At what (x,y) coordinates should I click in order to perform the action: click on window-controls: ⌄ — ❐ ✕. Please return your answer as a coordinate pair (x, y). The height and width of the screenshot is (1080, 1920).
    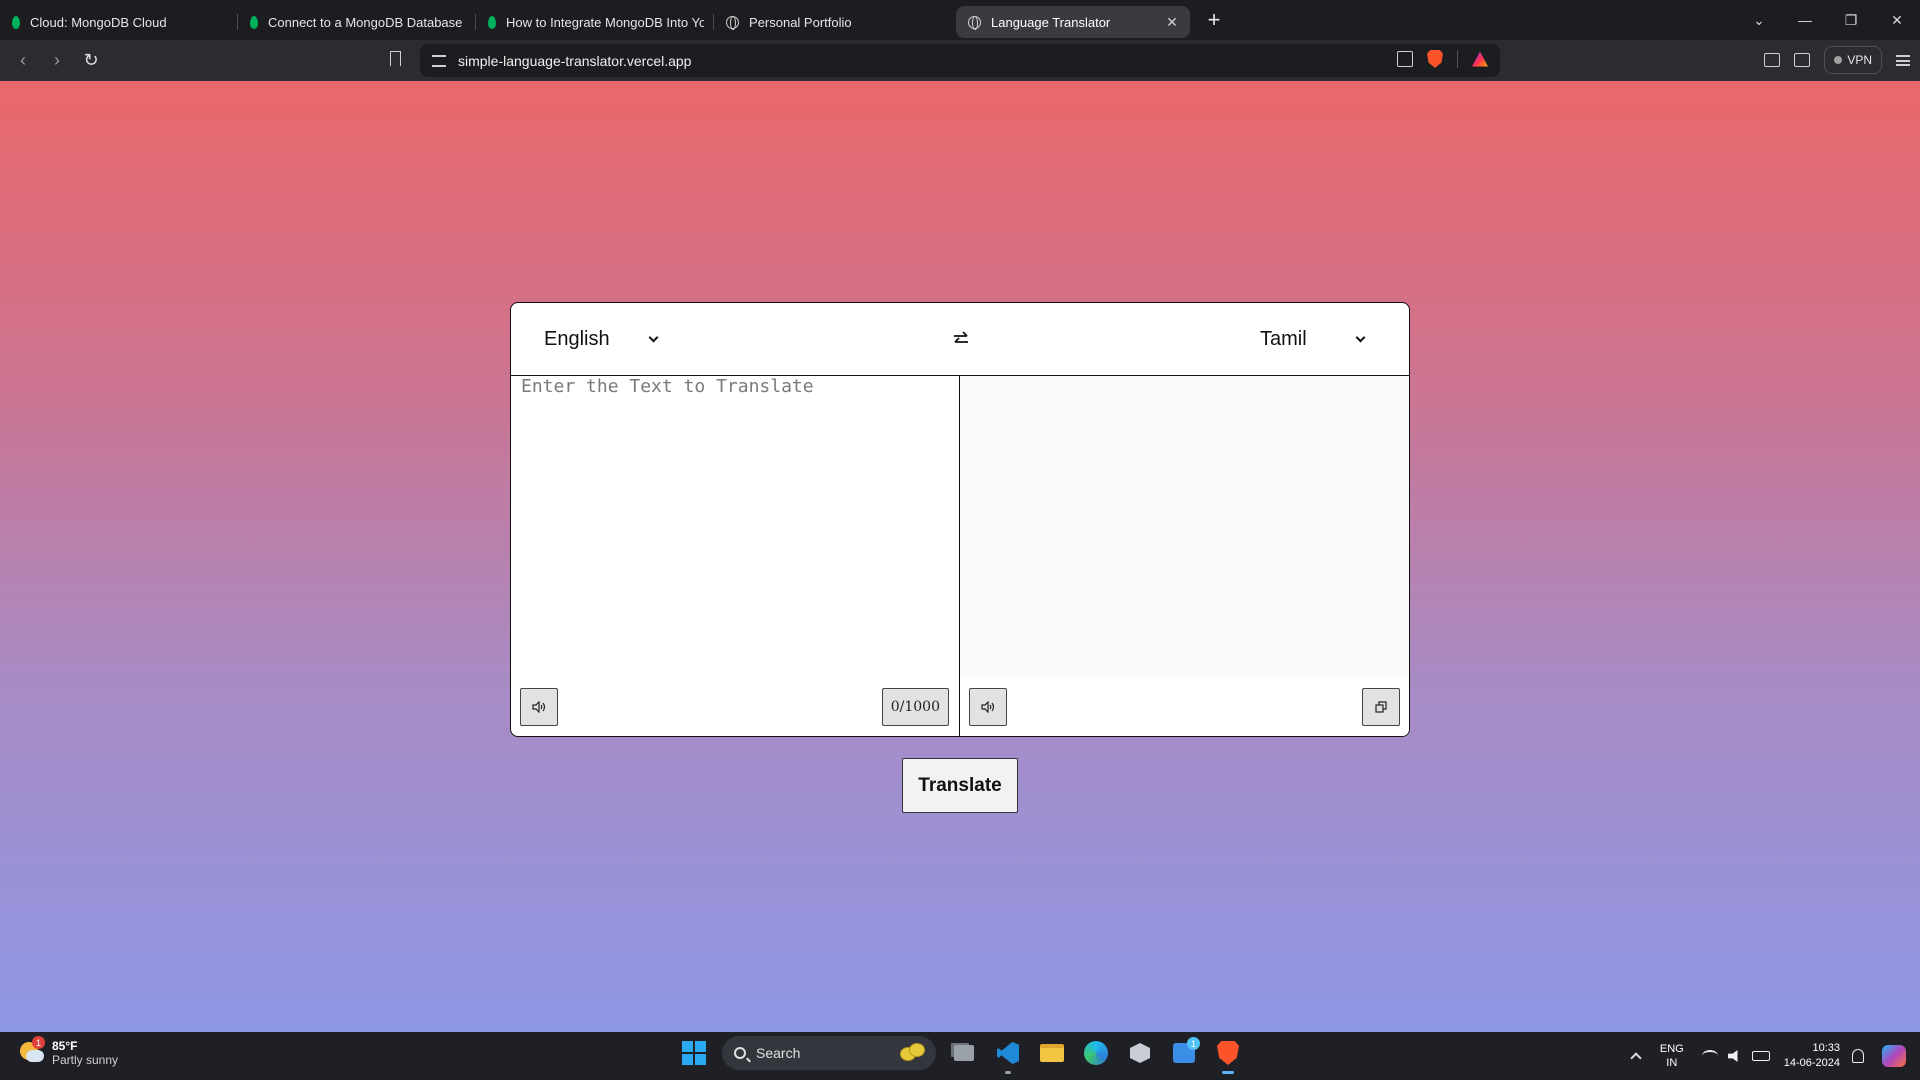
    Looking at the image, I should click on (1828, 20).